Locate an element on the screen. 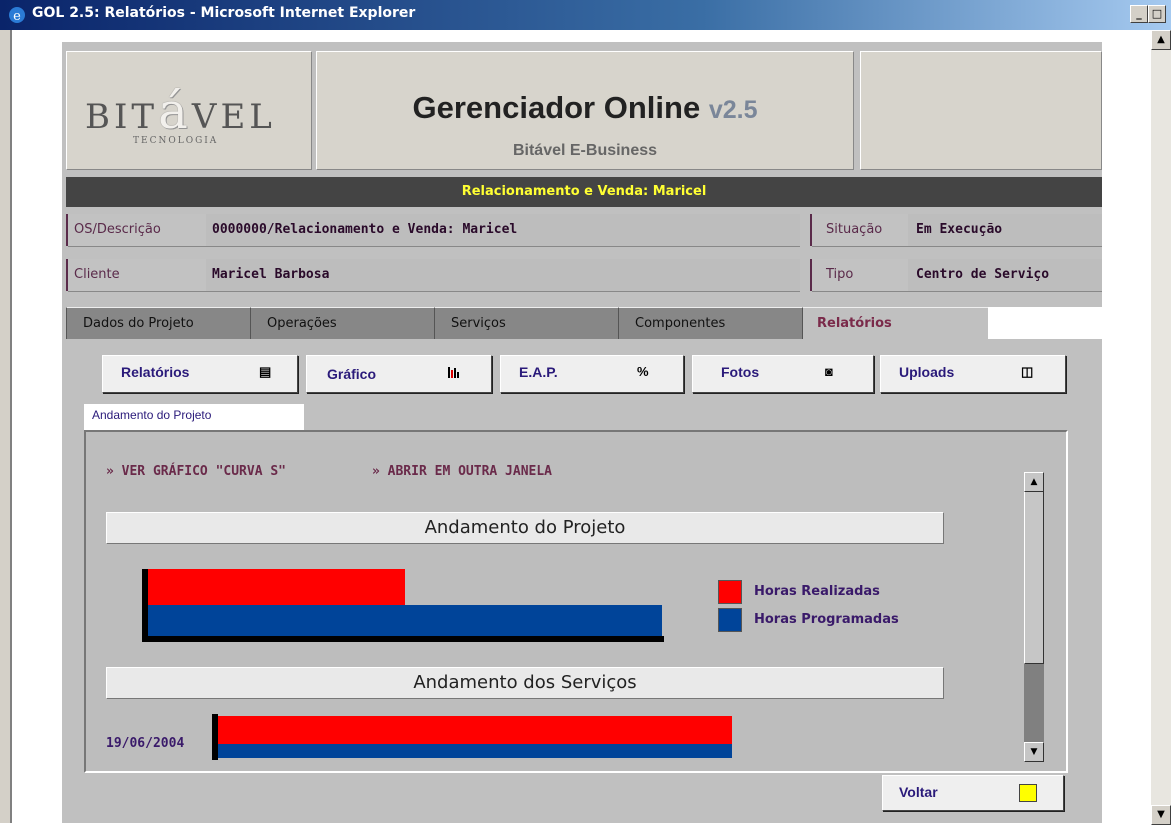 The height and width of the screenshot is (825, 1171). tipo-label: Tipo is located at coordinates (863, 275).